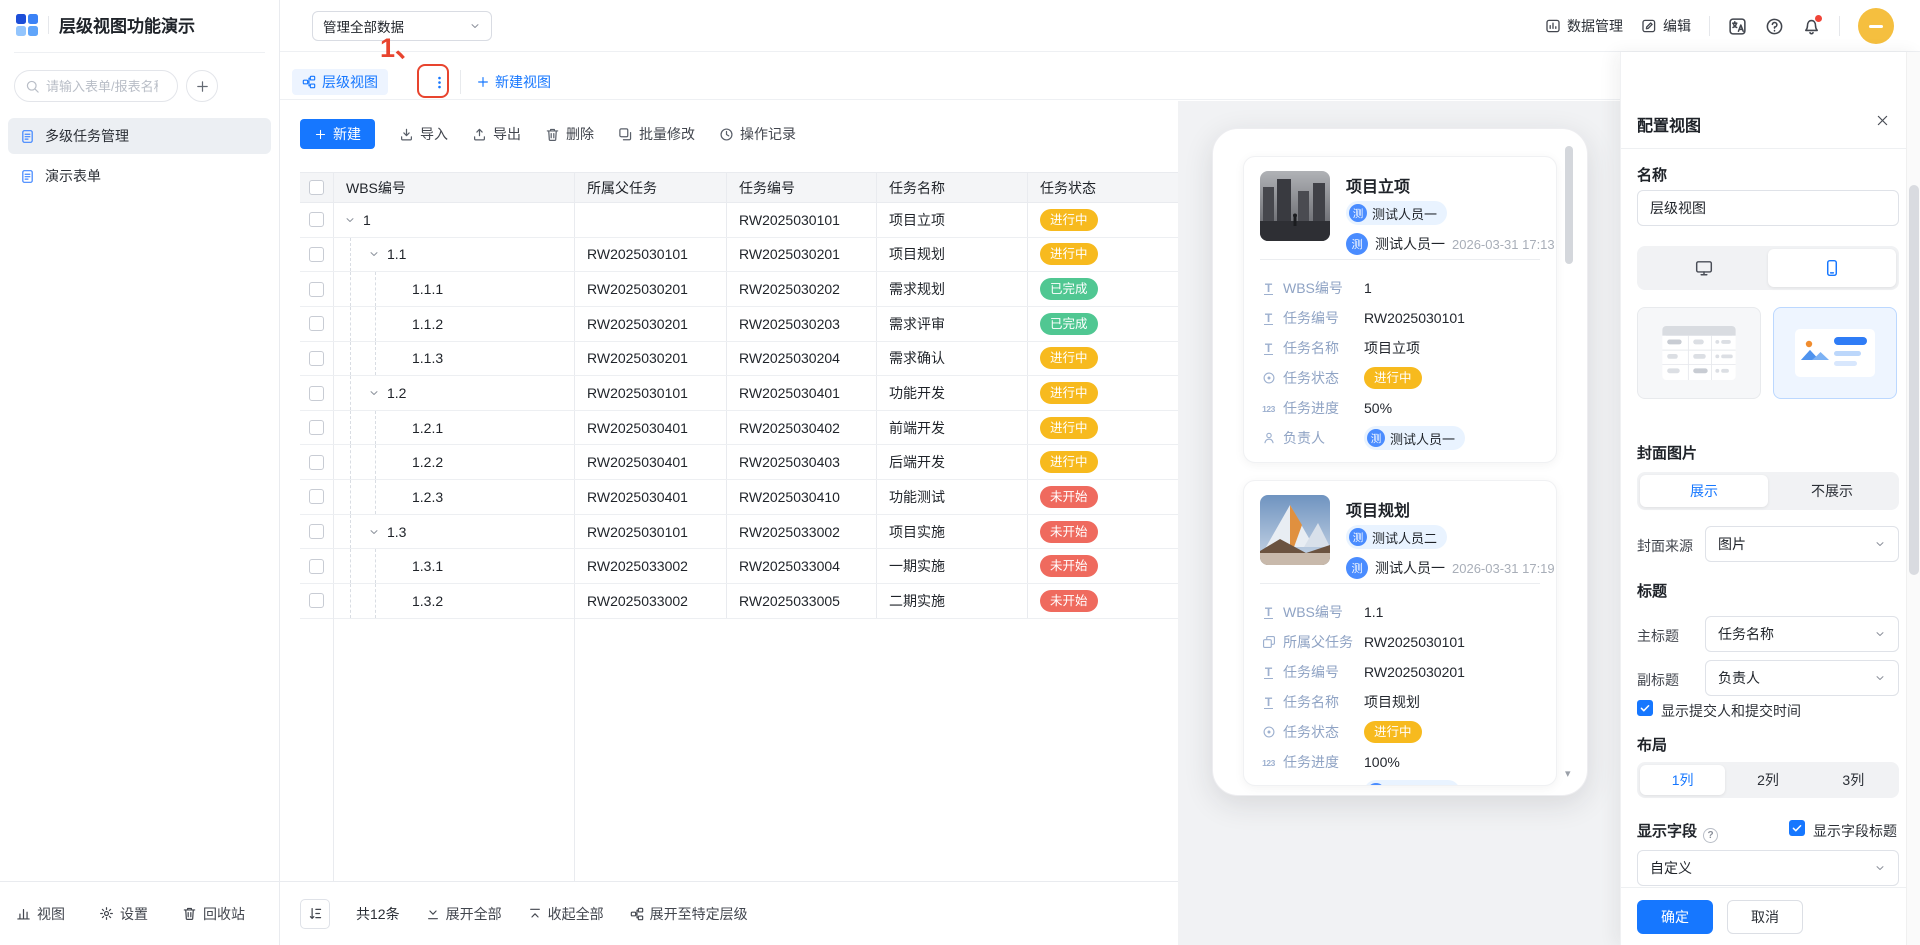 This screenshot has width=1920, height=945. I want to click on user-avatar, so click(1876, 26).